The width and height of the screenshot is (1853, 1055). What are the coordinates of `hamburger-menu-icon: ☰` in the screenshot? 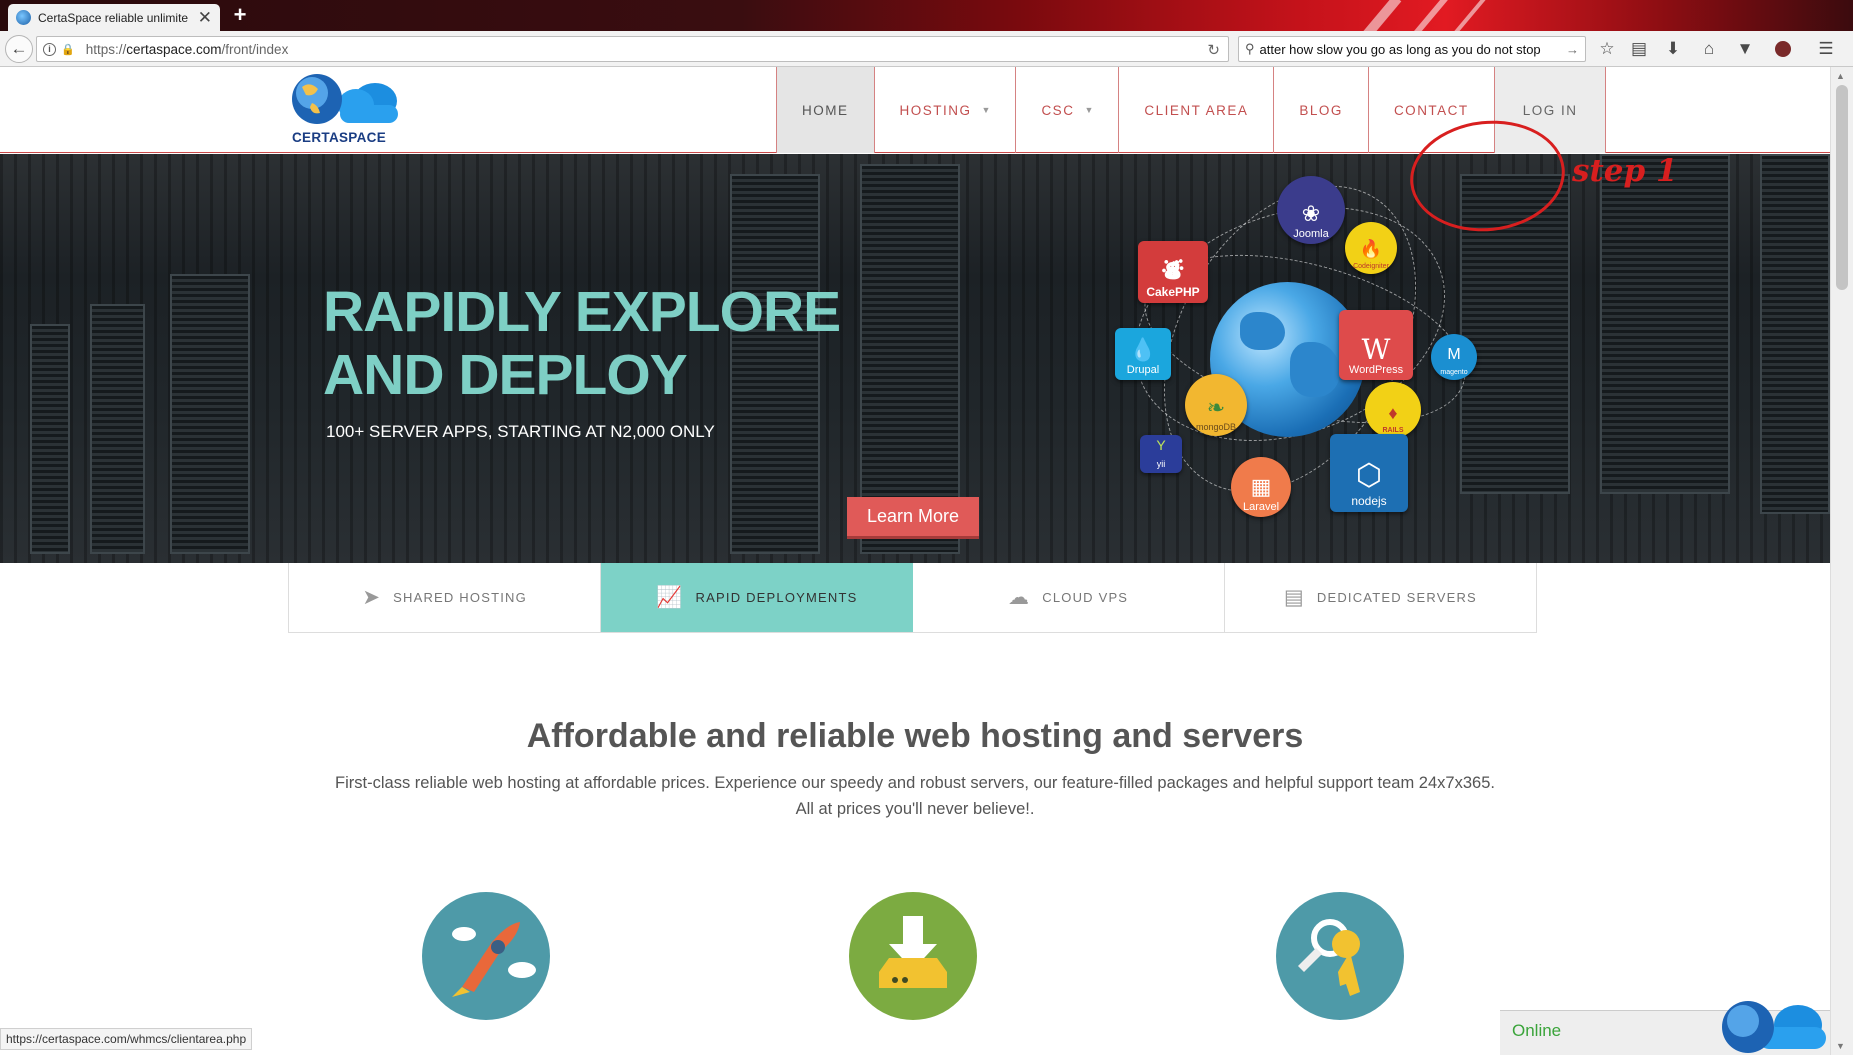 It's located at (1826, 49).